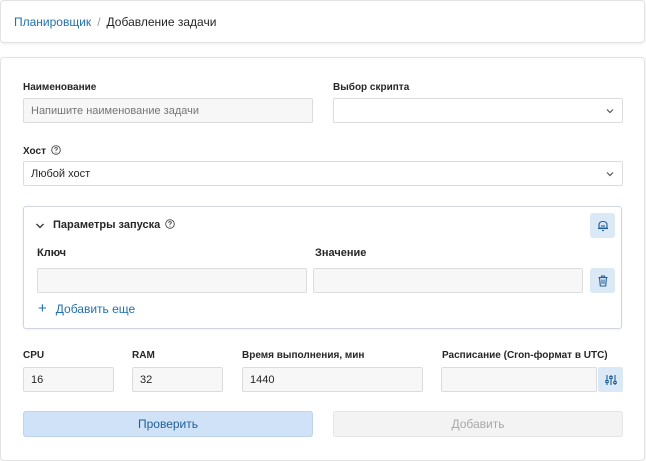 This screenshot has width=646, height=461. I want to click on param-key-input, so click(172, 280).